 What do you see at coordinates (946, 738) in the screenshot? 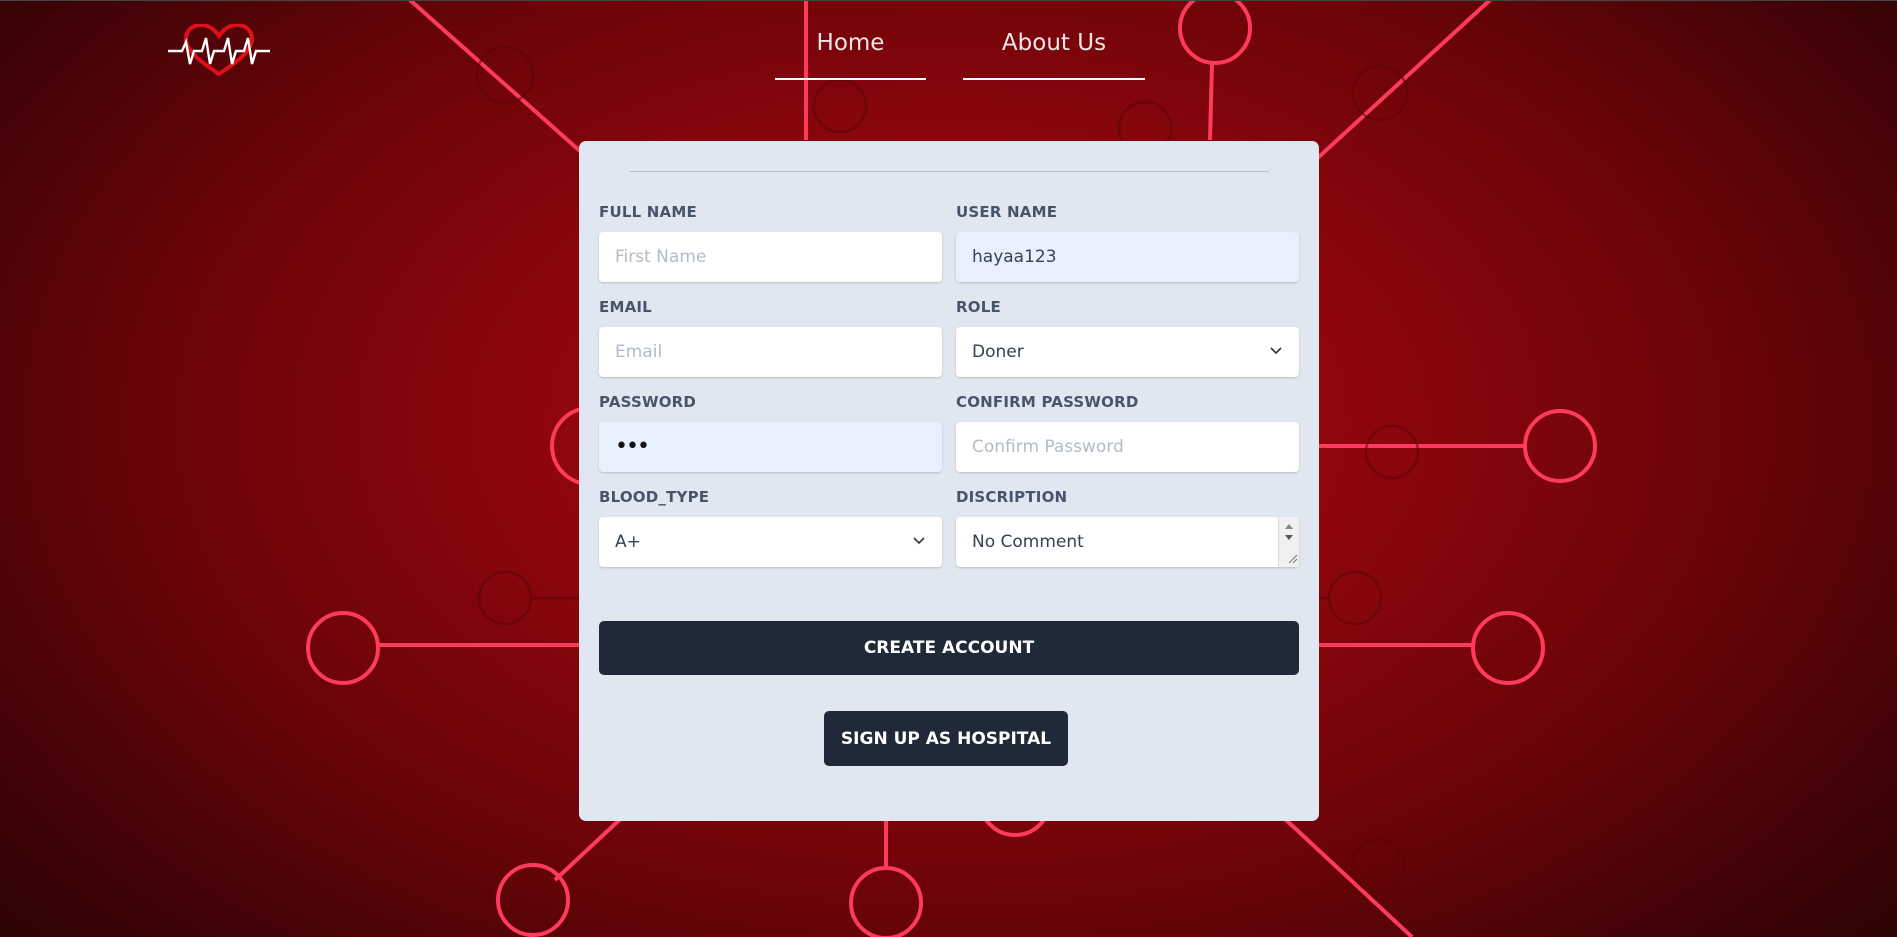
I see `signup-as-hospital-button: SIGN UP AS HOSPITAL` at bounding box center [946, 738].